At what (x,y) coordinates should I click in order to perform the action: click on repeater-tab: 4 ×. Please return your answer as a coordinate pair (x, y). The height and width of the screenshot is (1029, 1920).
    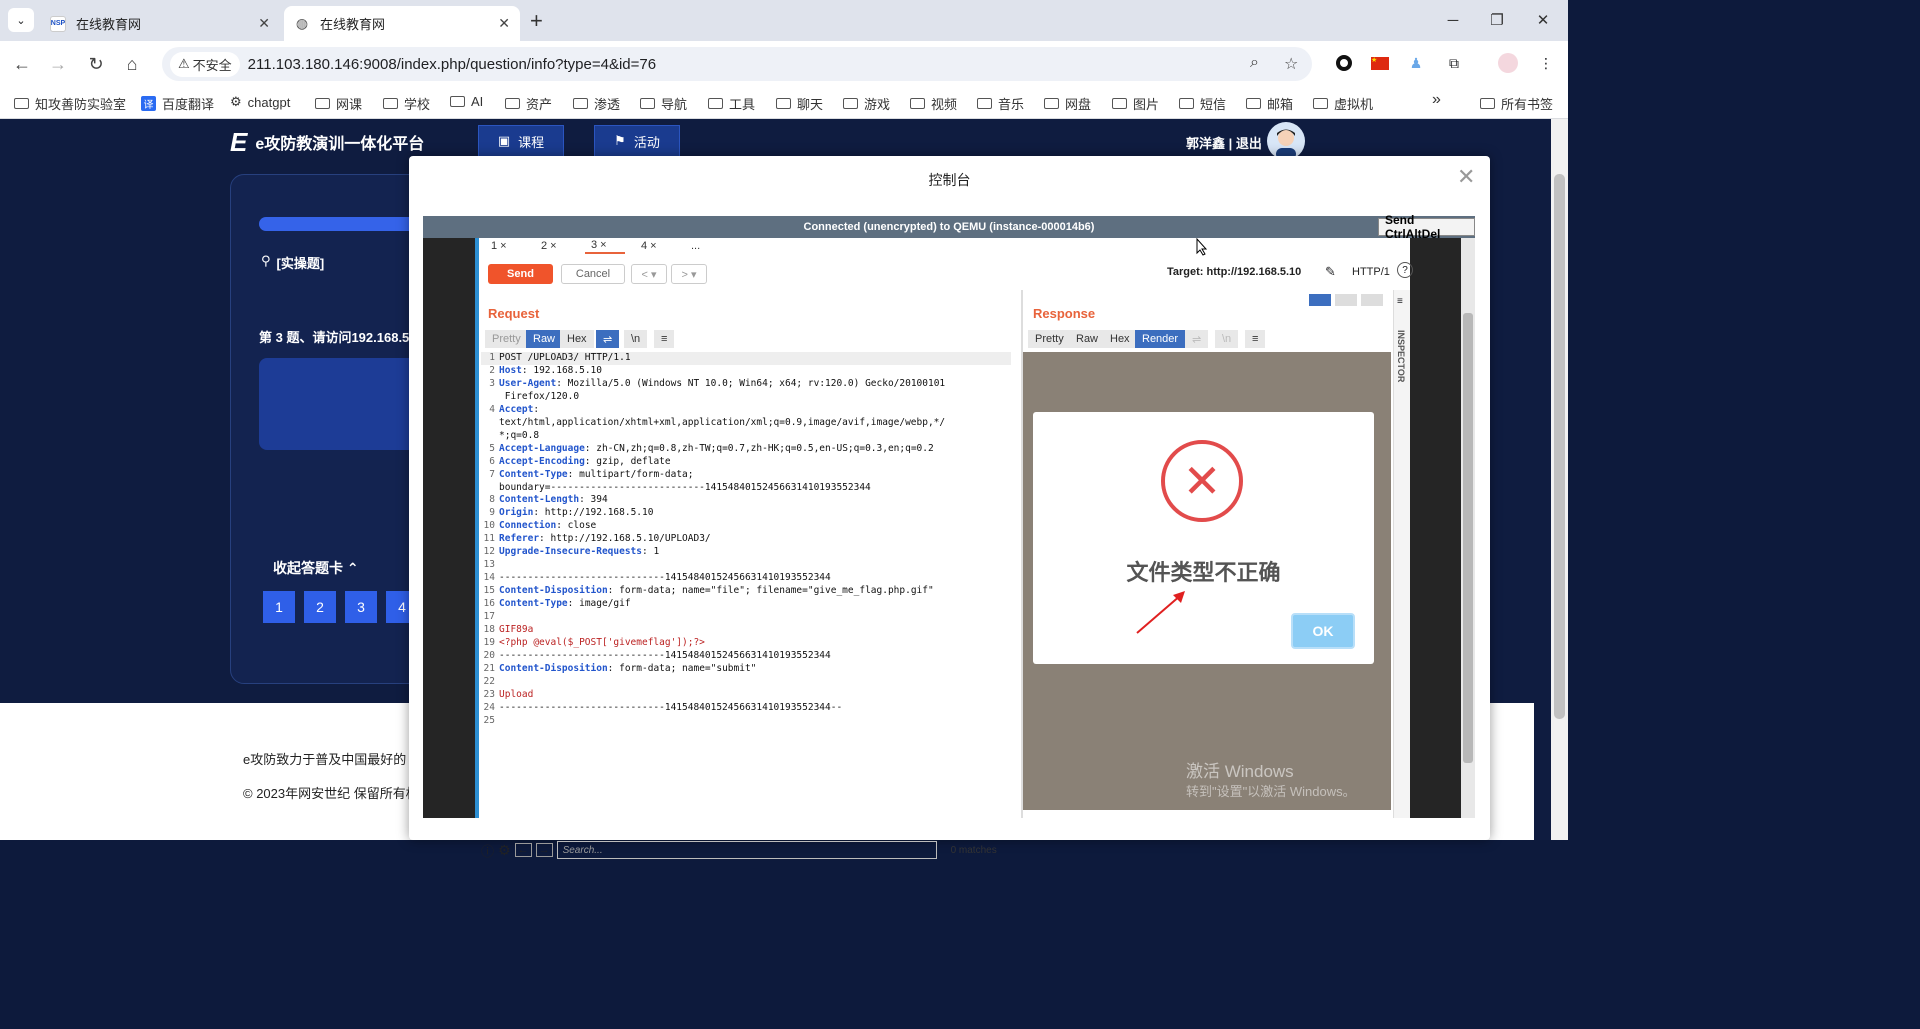
    Looking at the image, I should click on (649, 246).